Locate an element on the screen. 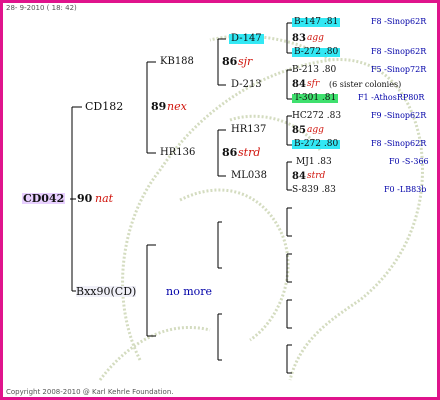 The height and width of the screenshot is (400, 440). gen4-label: S-839 .83 is located at coordinates (314, 190).